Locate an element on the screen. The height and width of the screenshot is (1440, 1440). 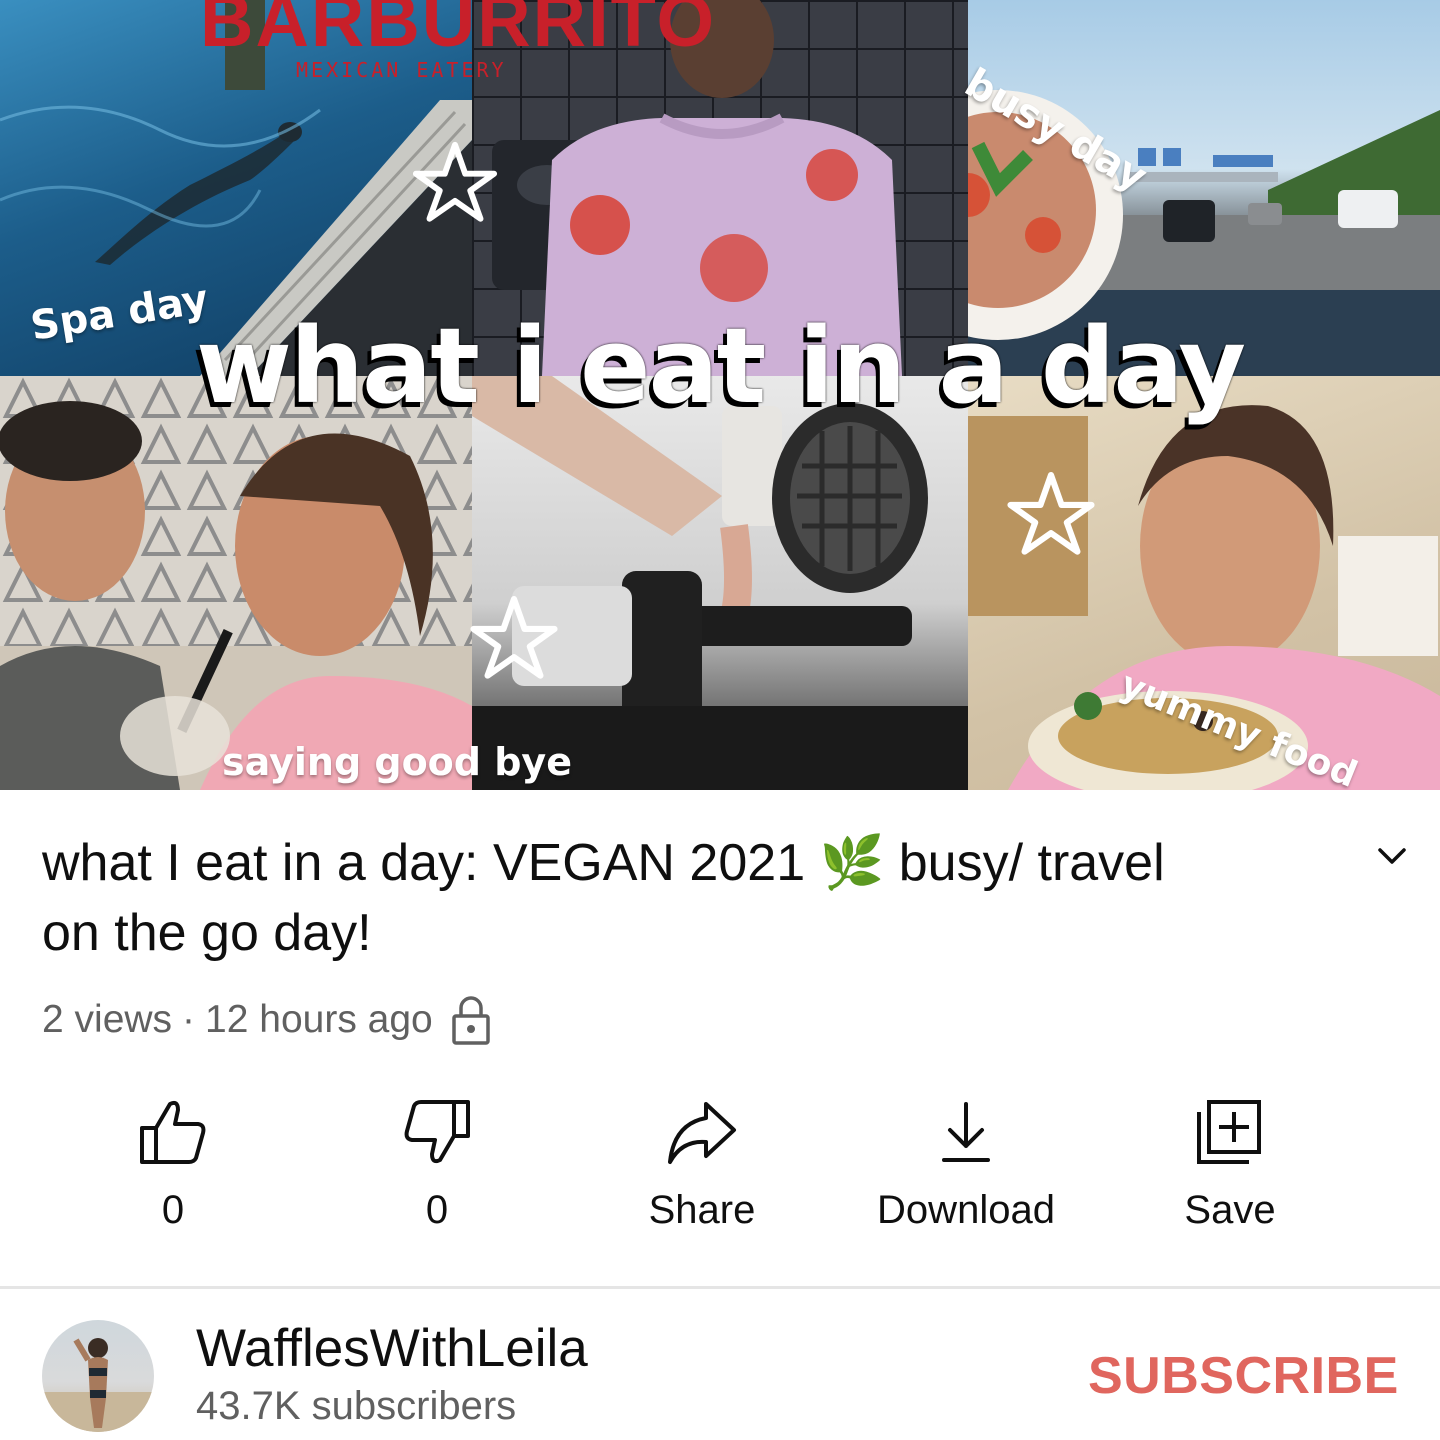
thumbnail-tile-couple is located at coordinates (236, 583).